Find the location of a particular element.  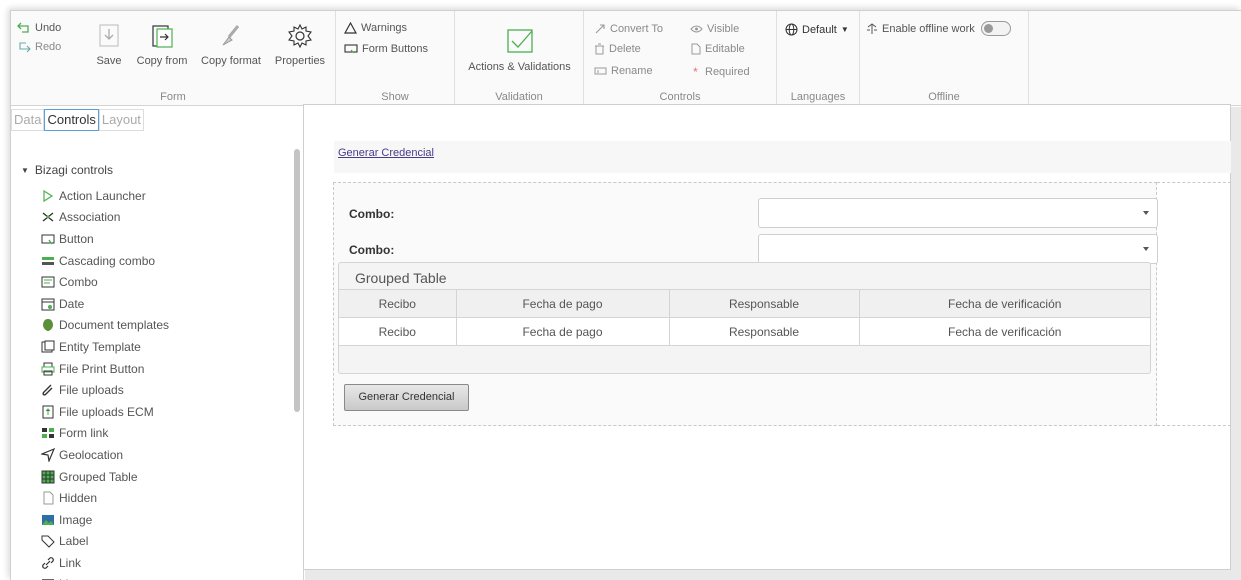

combo1-label: Combo: is located at coordinates (372, 214).